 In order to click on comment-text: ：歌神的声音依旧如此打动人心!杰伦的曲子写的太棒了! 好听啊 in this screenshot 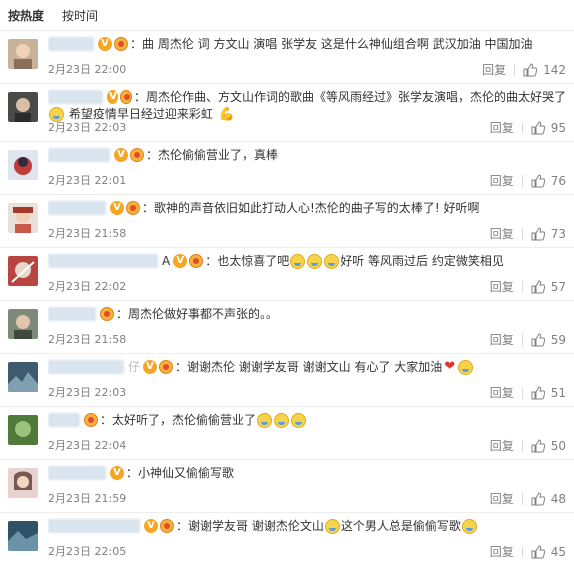, I will do `click(311, 208)`.